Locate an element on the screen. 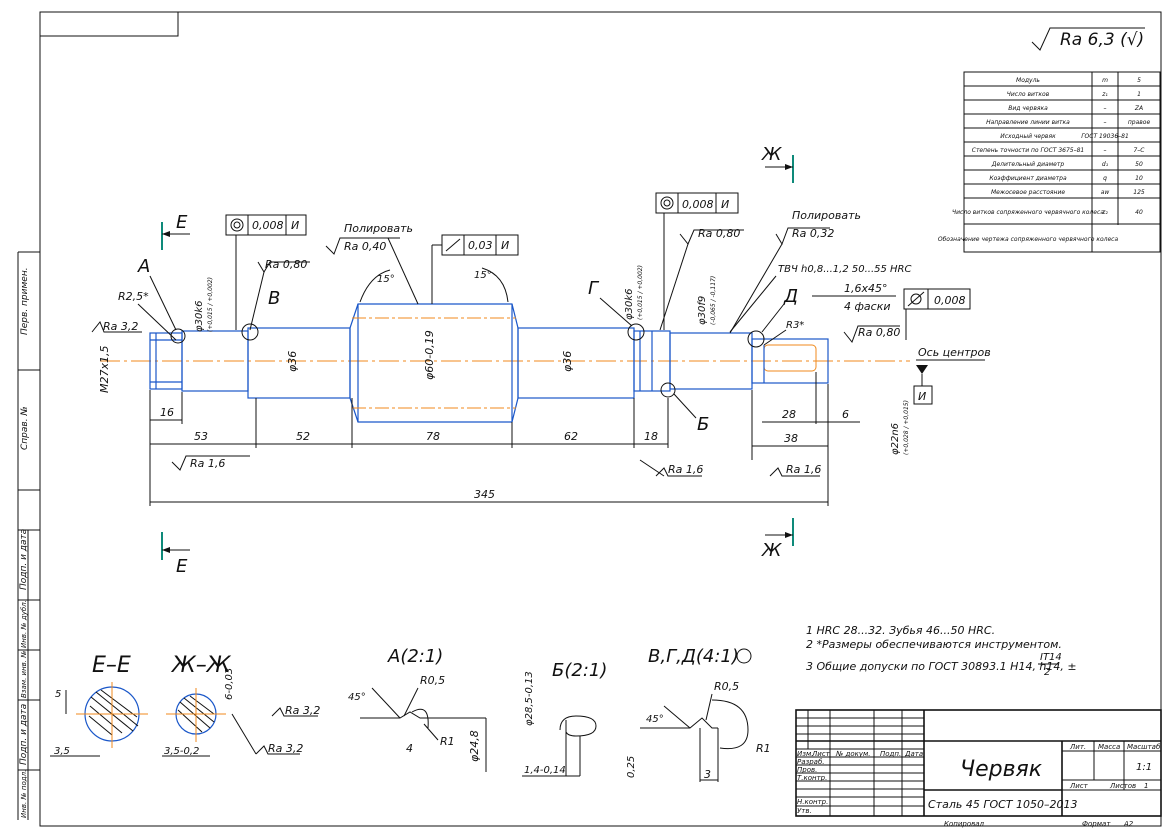  svg-text: φ24,8 is located at coordinates (474, 746).